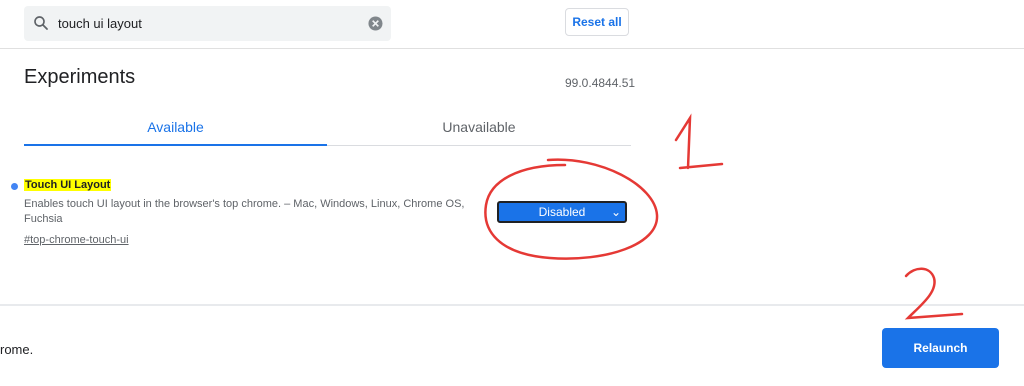  Describe the element at coordinates (14, 186) in the screenshot. I see `experiment-status-dot` at that location.